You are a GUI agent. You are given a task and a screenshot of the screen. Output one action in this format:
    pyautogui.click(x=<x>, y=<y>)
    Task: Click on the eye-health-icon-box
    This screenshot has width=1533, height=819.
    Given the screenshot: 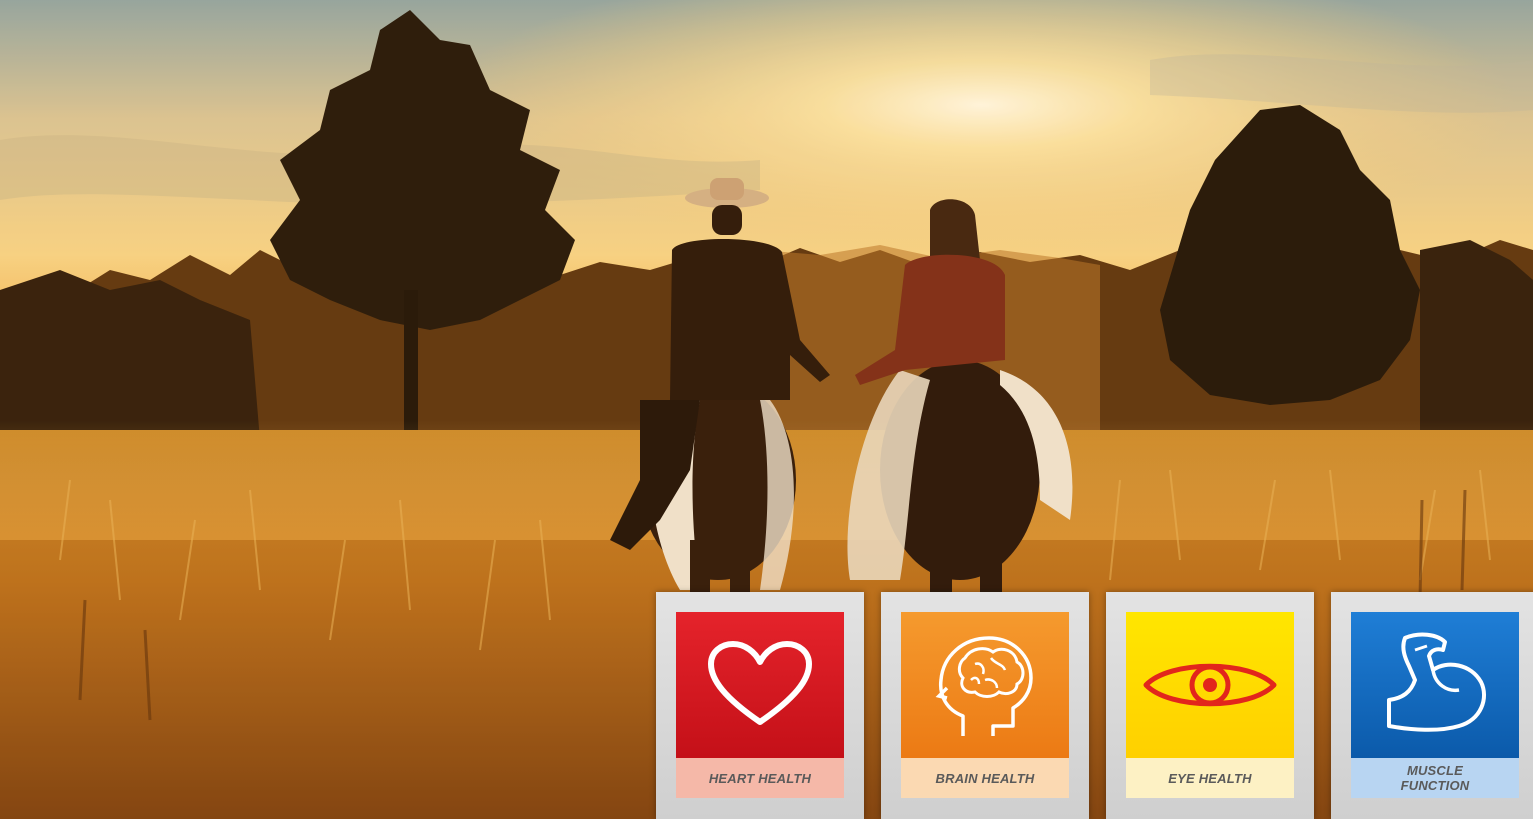 What is the action you would take?
    pyautogui.click(x=1210, y=685)
    